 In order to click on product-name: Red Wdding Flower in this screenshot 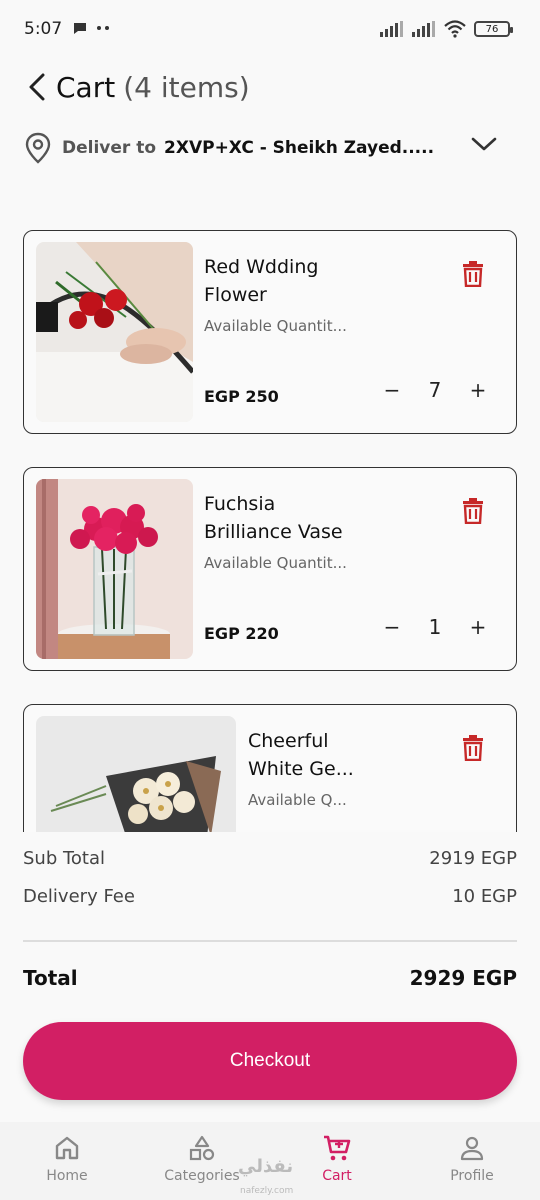, I will do `click(261, 281)`.